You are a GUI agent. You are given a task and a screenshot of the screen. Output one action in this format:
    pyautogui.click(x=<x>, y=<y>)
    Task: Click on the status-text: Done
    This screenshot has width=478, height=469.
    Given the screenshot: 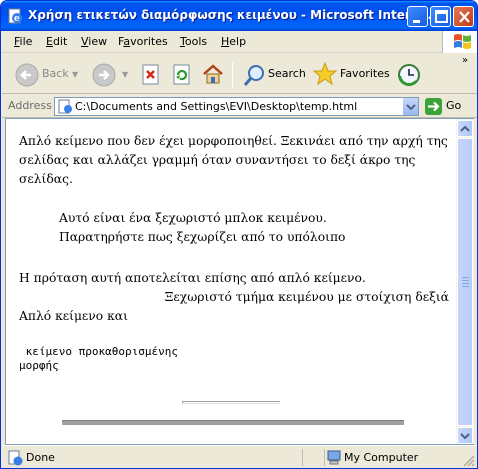 What is the action you would take?
    pyautogui.click(x=40, y=457)
    